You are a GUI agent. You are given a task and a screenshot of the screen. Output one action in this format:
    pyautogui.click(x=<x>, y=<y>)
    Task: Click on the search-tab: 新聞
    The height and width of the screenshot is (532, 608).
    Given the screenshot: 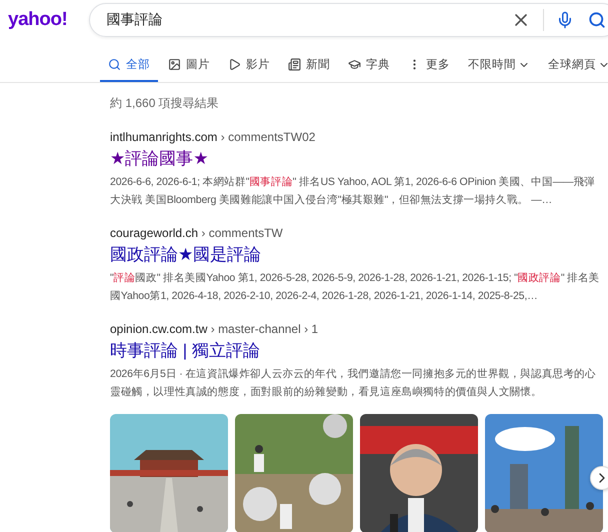 What is the action you would take?
    pyautogui.click(x=309, y=69)
    